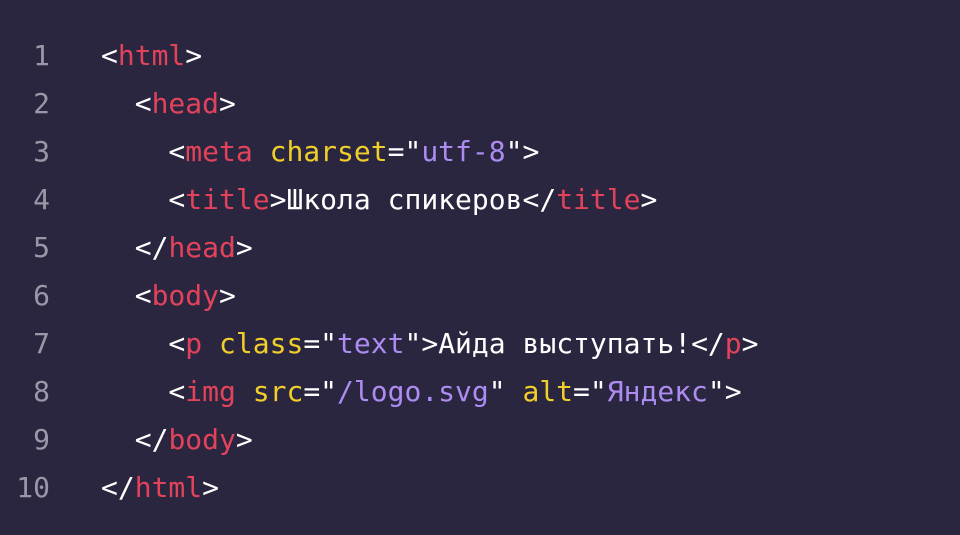 Image resolution: width=960 pixels, height=535 pixels. What do you see at coordinates (41, 103) in the screenshot?
I see `line-number: 2` at bounding box center [41, 103].